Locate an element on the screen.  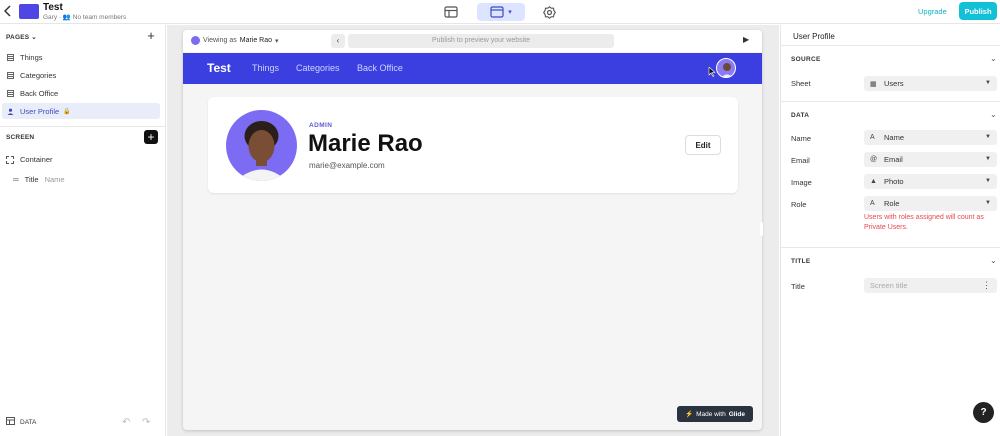
role-badge: ADMIN is located at coordinates (321, 125).